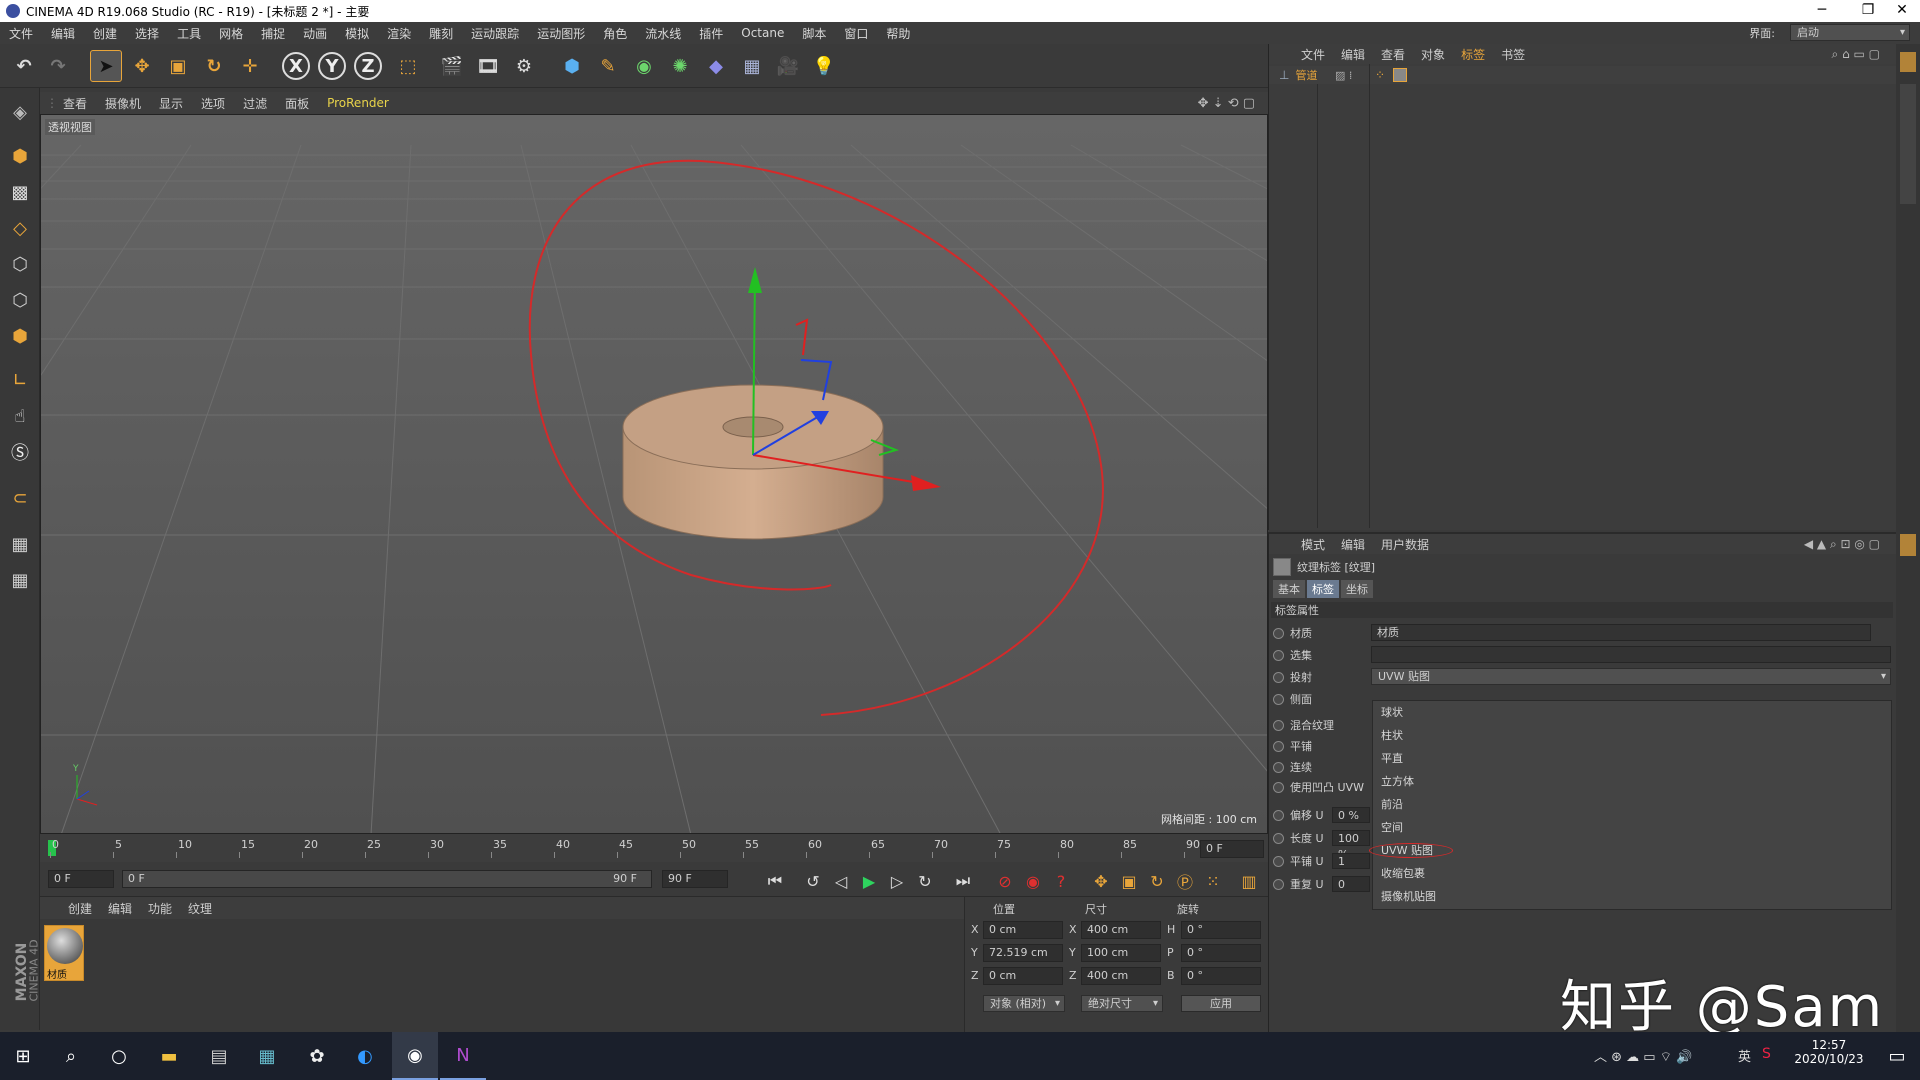 Image resolution: width=1920 pixels, height=1080 pixels. What do you see at coordinates (317, 1056) in the screenshot?
I see `app-icon: ✿` at bounding box center [317, 1056].